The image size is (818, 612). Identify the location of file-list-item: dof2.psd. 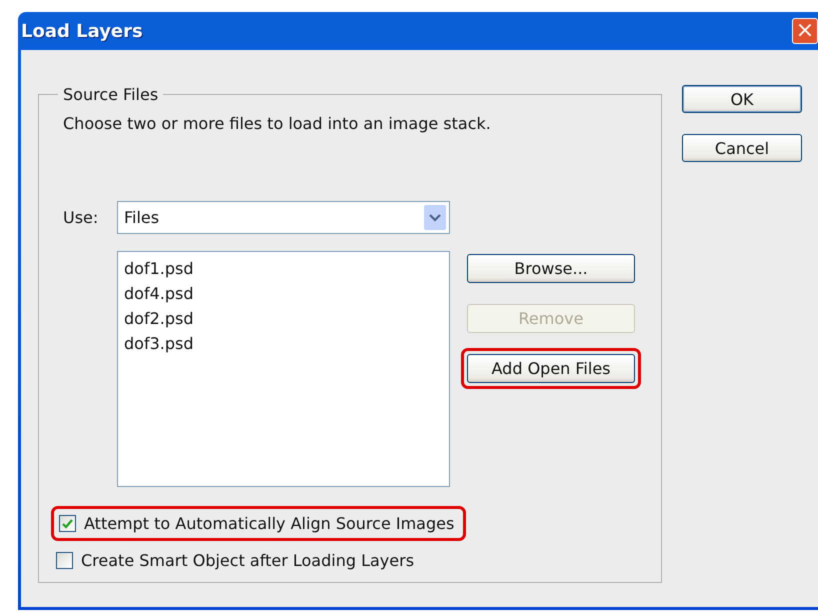
(283, 318).